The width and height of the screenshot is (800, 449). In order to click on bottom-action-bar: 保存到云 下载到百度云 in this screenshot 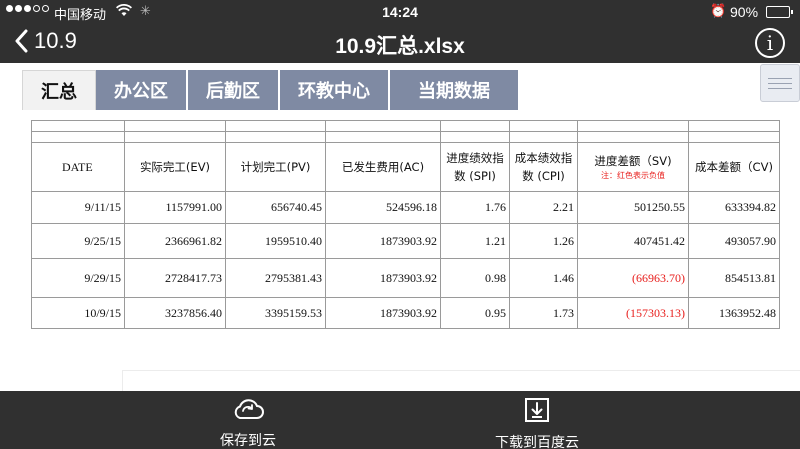, I will do `click(400, 420)`.